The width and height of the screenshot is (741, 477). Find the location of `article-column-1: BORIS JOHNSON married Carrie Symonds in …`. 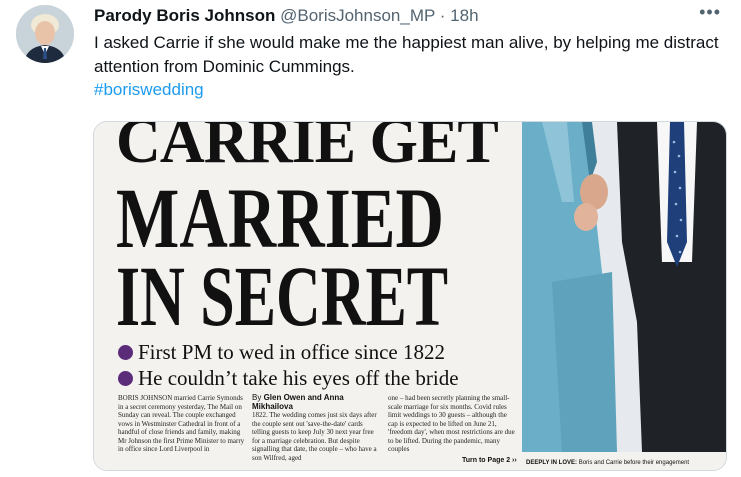

article-column-1: BORIS JOHNSON married Carrie Symonds in … is located at coordinates (181, 423).